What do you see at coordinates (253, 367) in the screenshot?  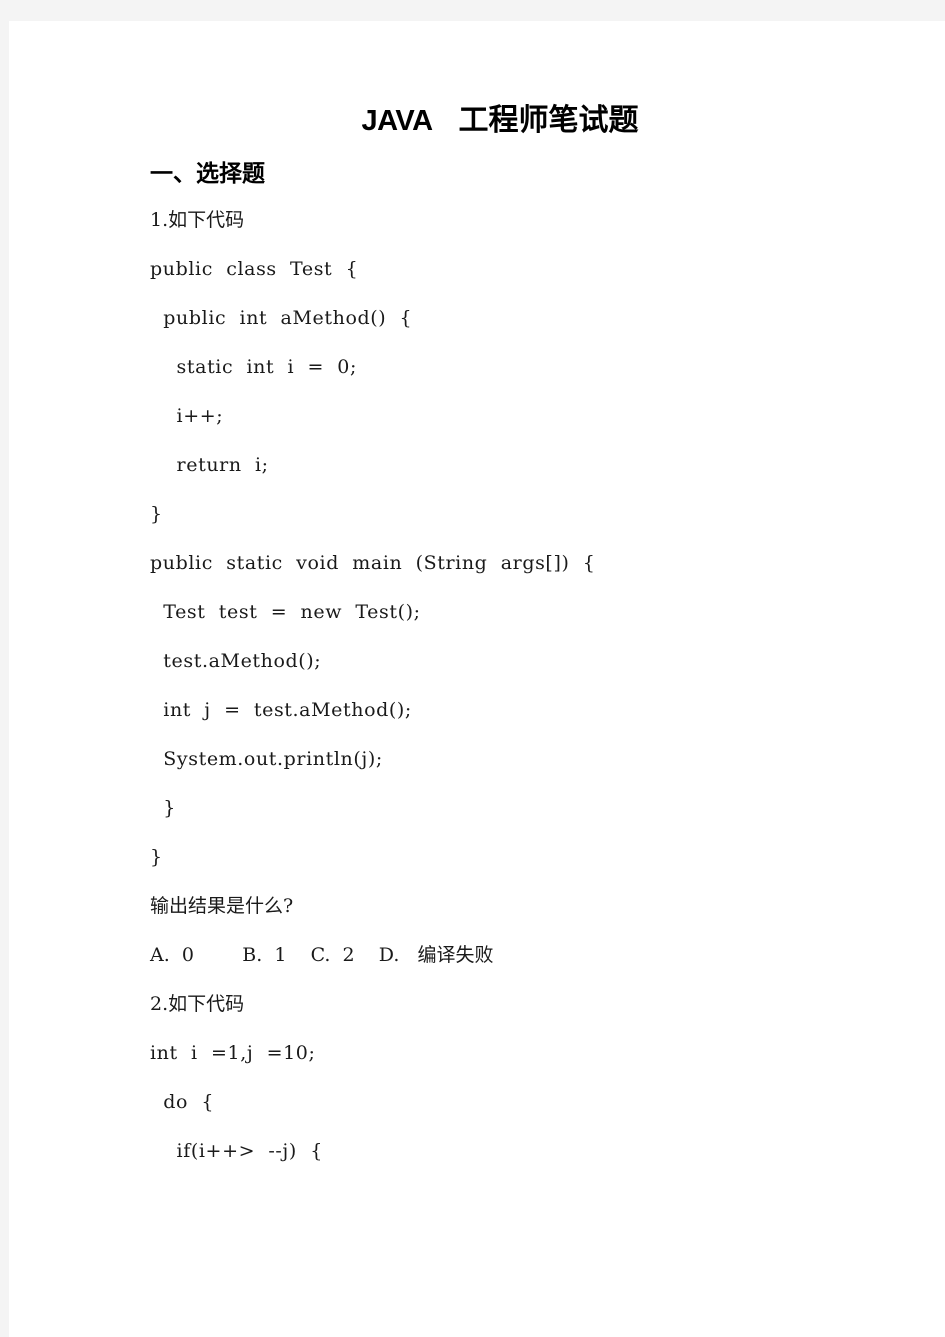 I see `question-1-code-line: static int i = 0;` at bounding box center [253, 367].